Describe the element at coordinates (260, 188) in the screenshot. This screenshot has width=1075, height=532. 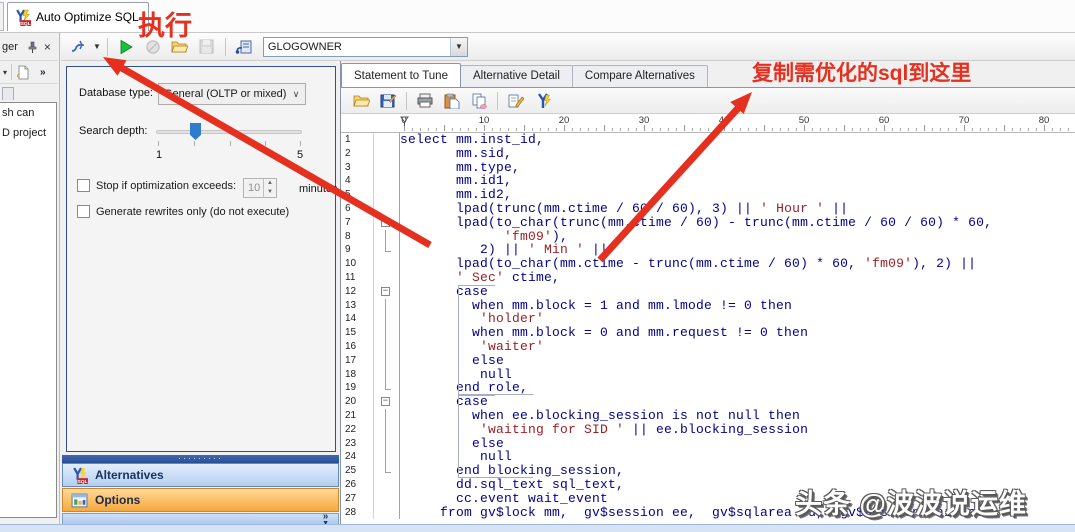
I see `minutes-spinner: 10 ▲ ▼` at that location.